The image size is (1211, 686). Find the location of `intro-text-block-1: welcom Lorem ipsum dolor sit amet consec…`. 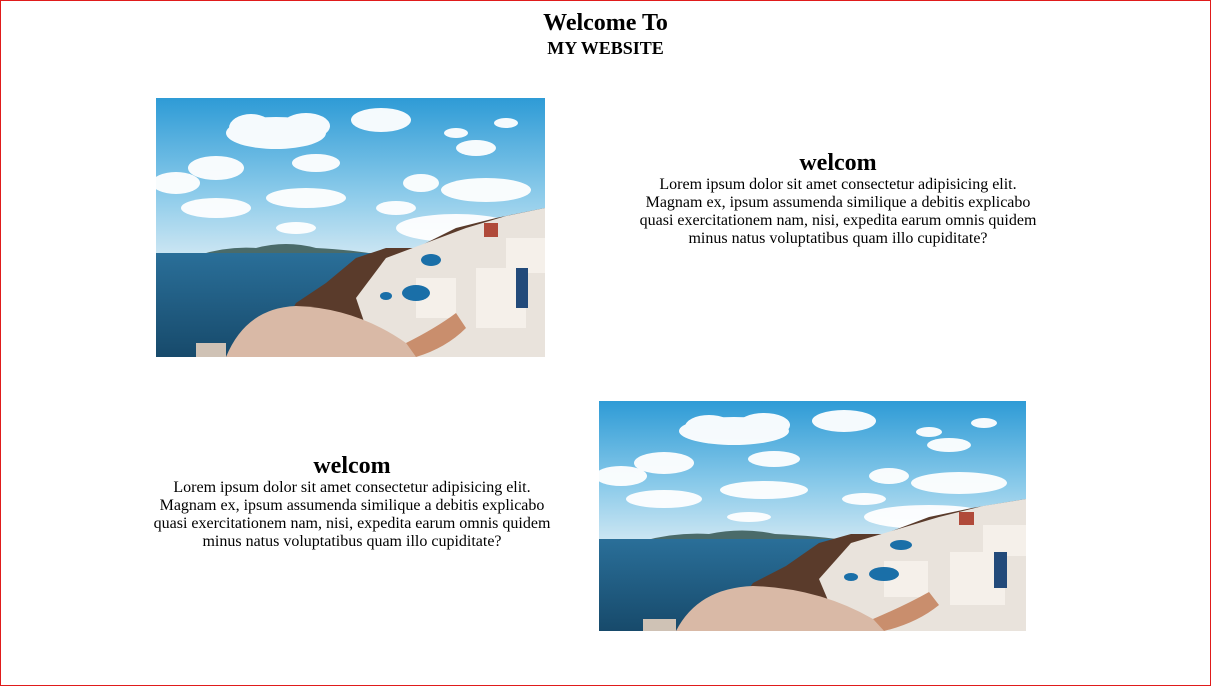

intro-text-block-1: welcom Lorem ipsum dolor sit amet consec… is located at coordinates (838, 199).